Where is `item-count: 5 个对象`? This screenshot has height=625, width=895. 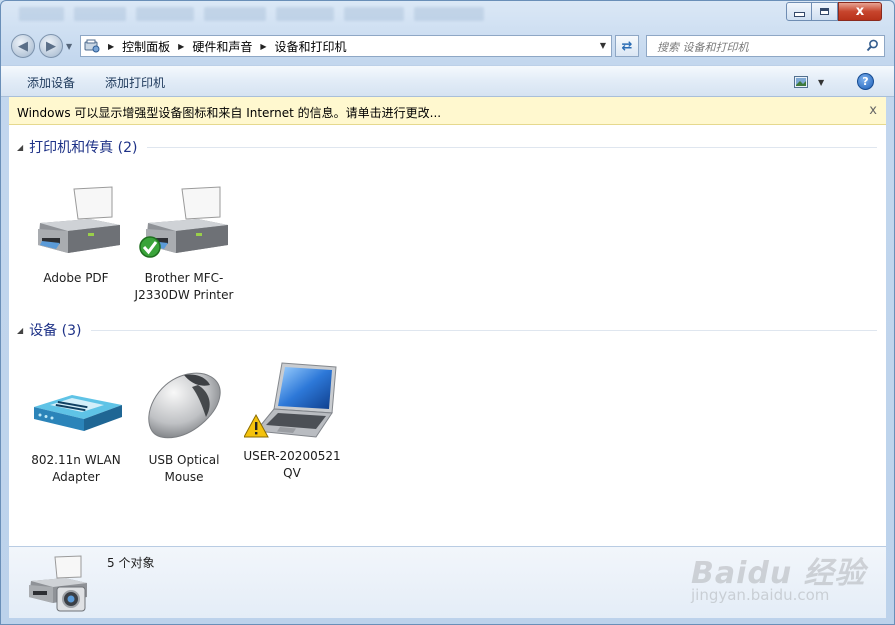
item-count: 5 个对象 is located at coordinates (131, 563).